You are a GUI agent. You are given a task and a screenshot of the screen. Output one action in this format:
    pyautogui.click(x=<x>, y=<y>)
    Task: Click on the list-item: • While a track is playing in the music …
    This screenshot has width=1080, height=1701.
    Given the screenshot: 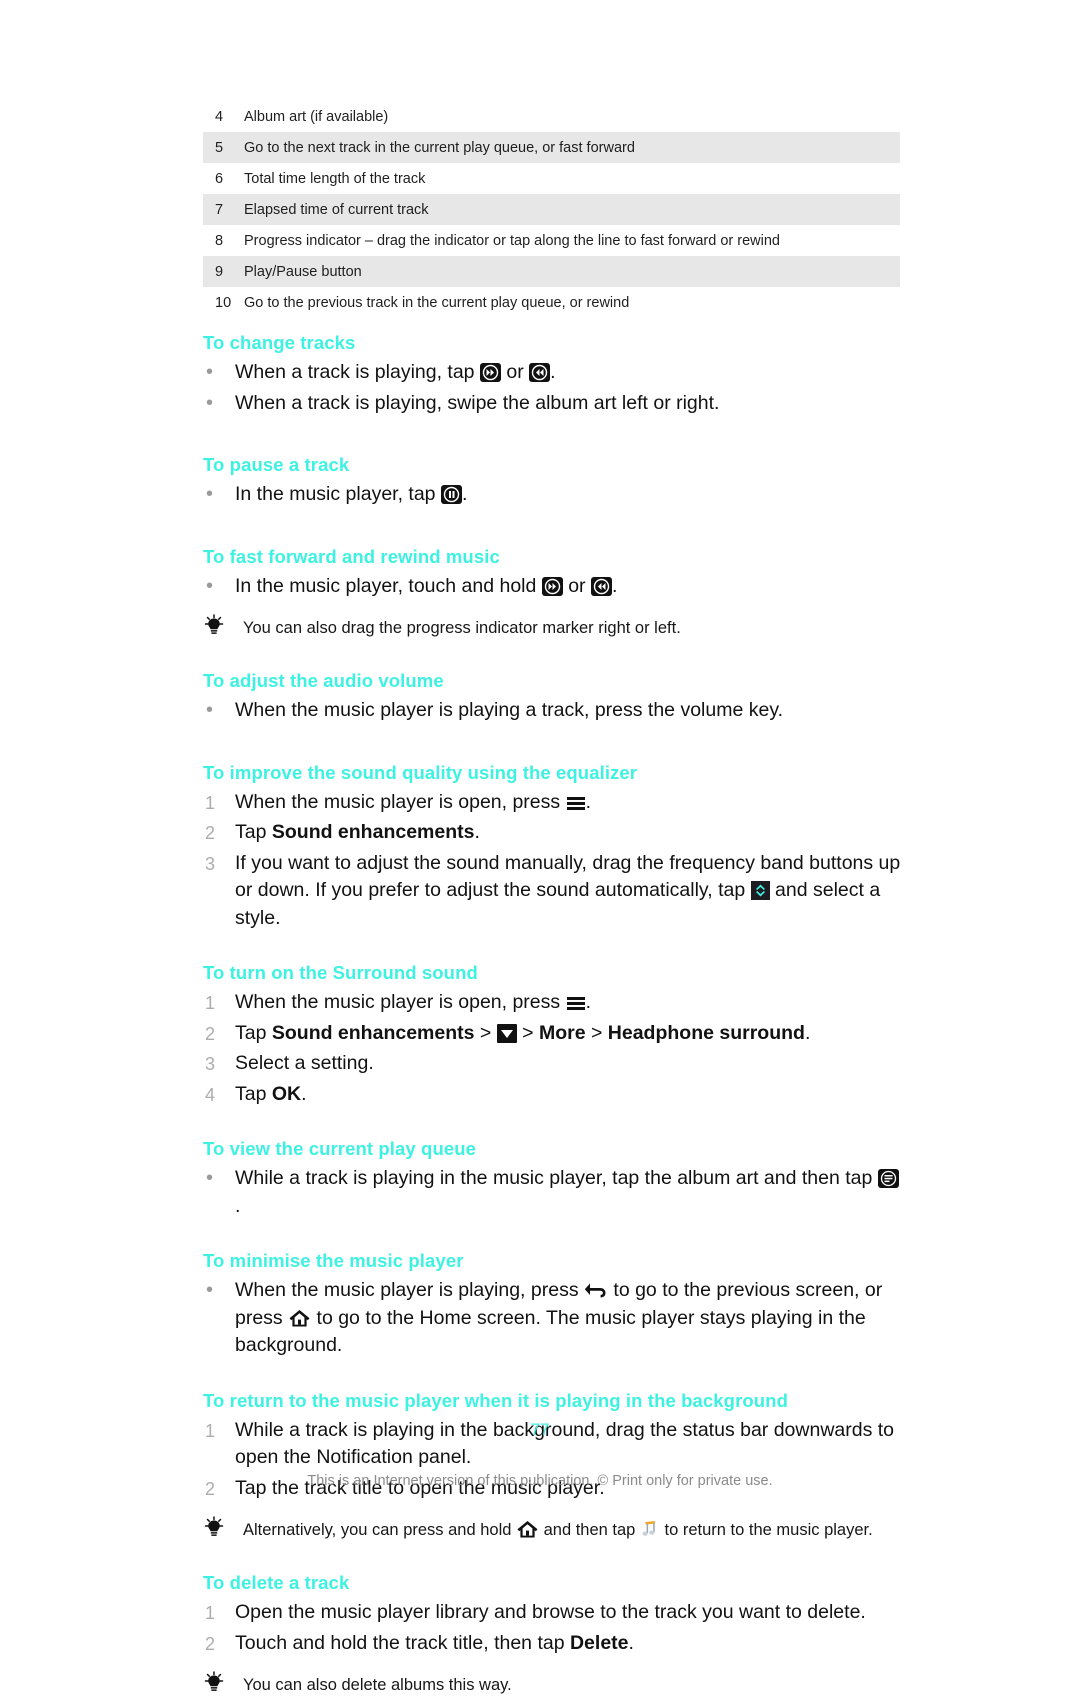 What is the action you would take?
    pyautogui.click(x=553, y=1192)
    